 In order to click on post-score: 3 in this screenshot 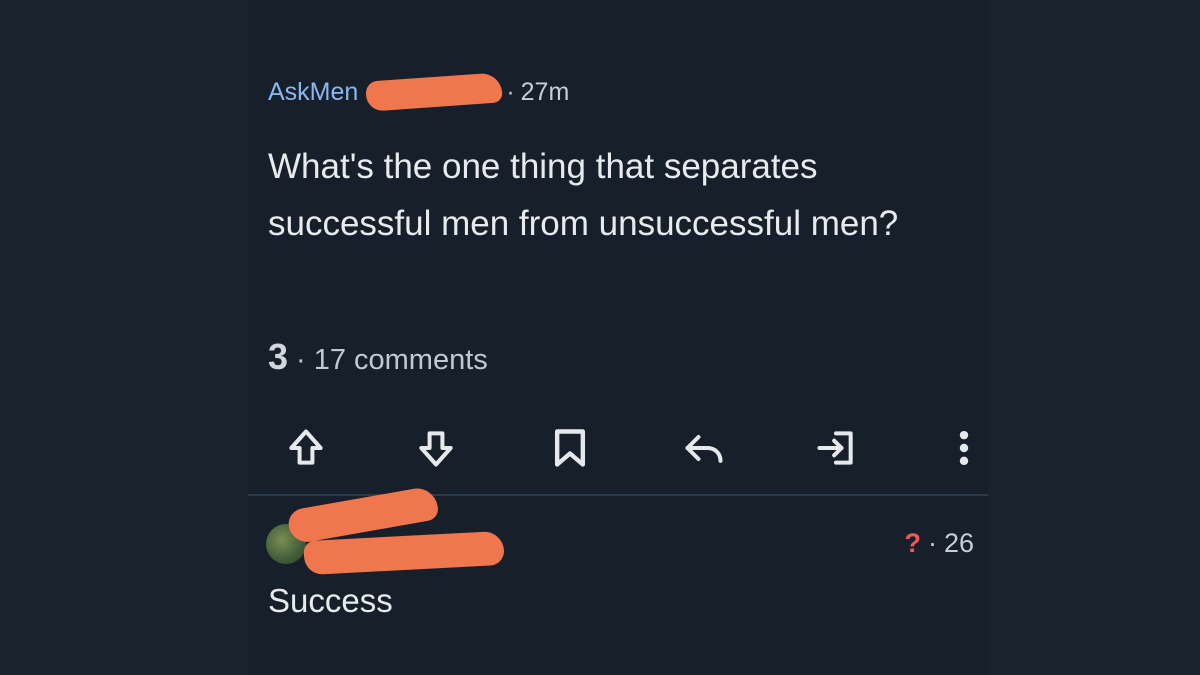, I will do `click(278, 356)`.